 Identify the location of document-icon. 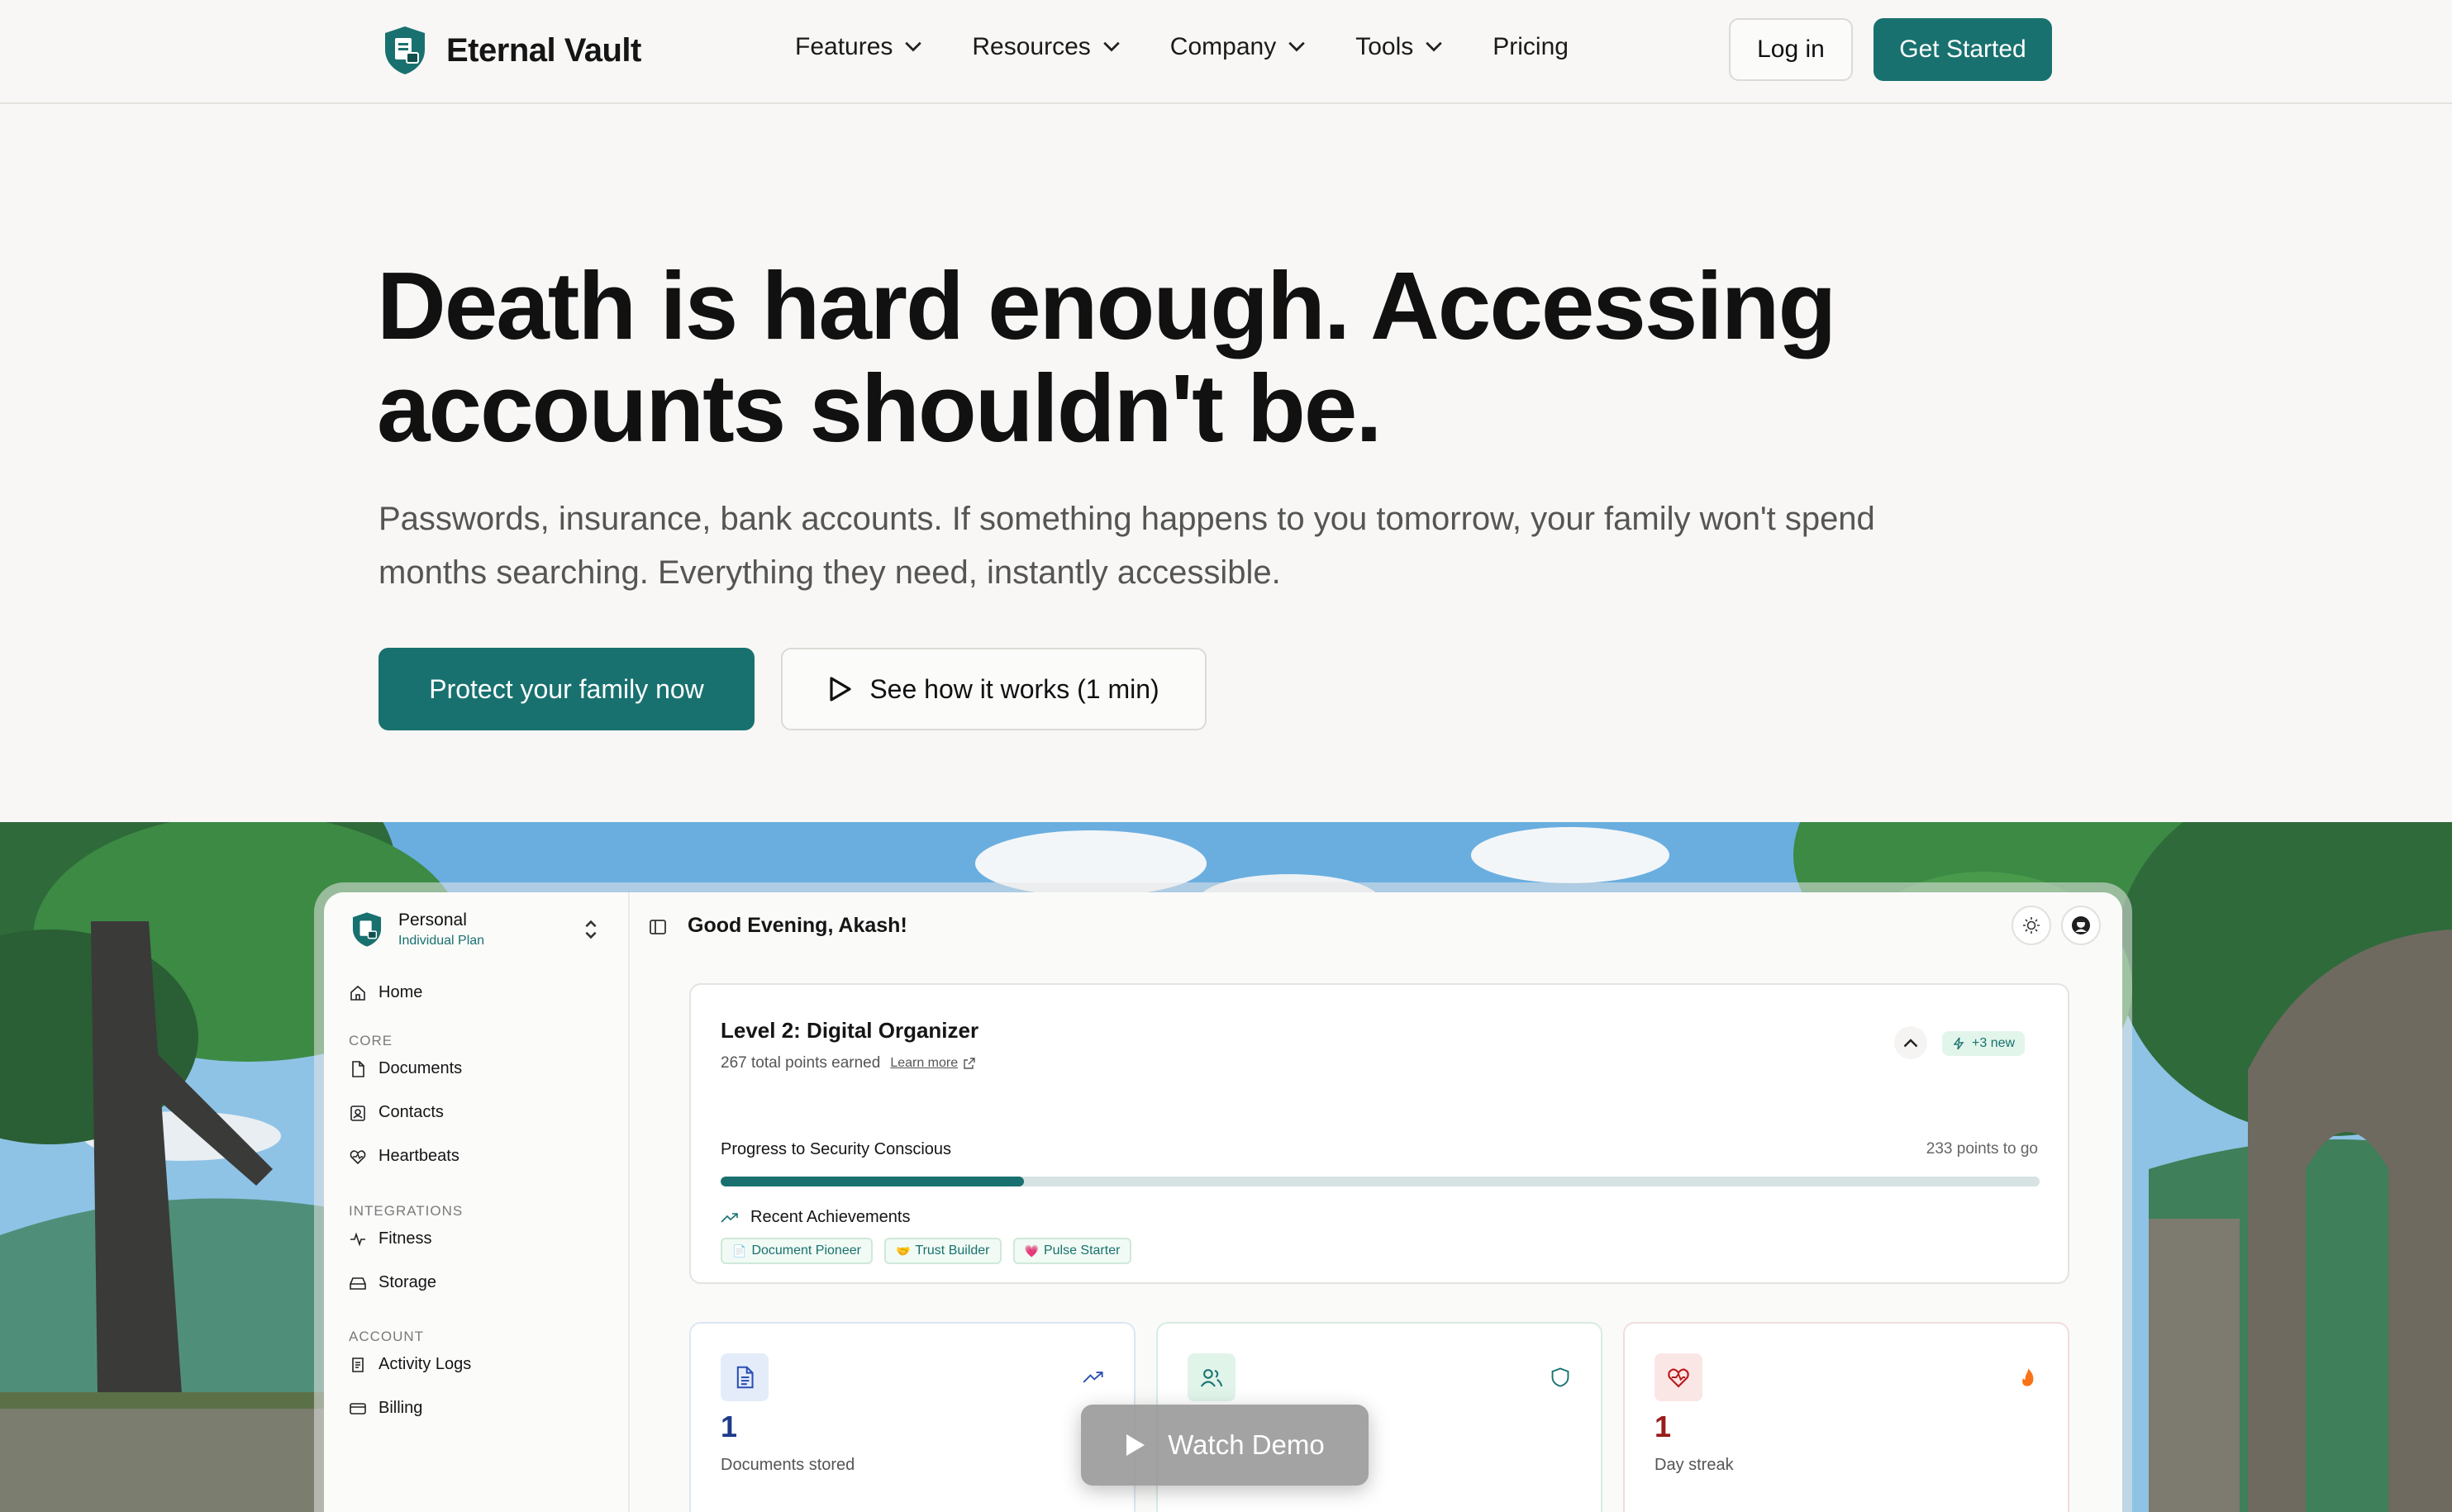
(745, 1377).